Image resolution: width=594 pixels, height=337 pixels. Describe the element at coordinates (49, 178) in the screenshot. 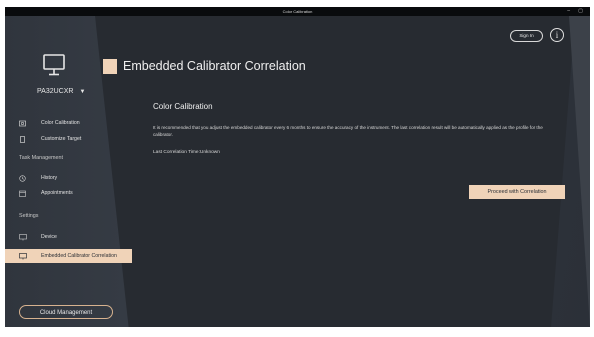

I see `sidebar-item-label: History` at that location.